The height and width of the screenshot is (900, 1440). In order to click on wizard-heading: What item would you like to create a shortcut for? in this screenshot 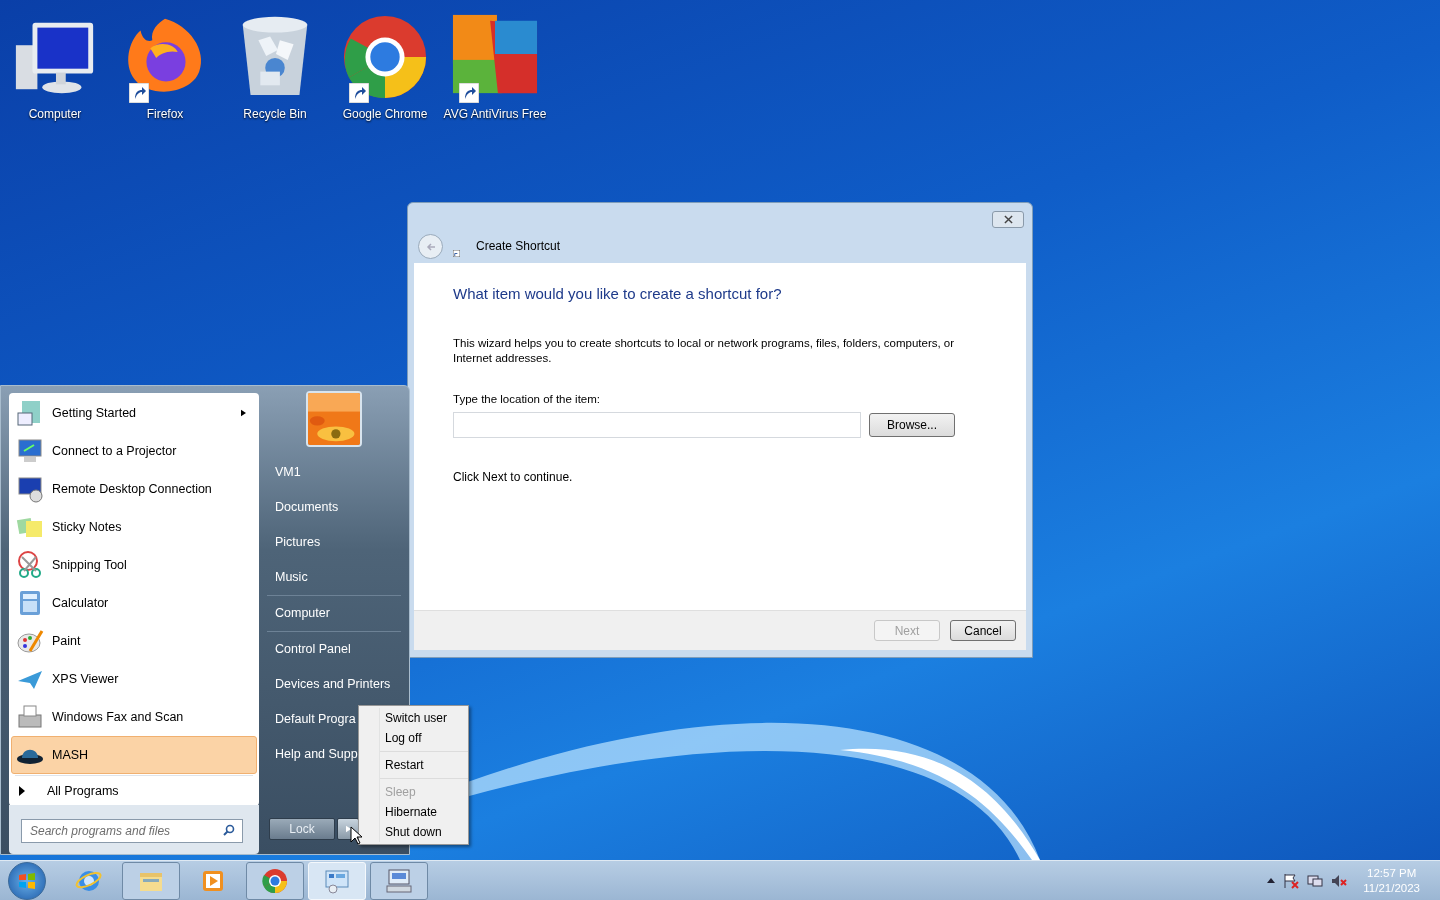, I will do `click(618, 294)`.